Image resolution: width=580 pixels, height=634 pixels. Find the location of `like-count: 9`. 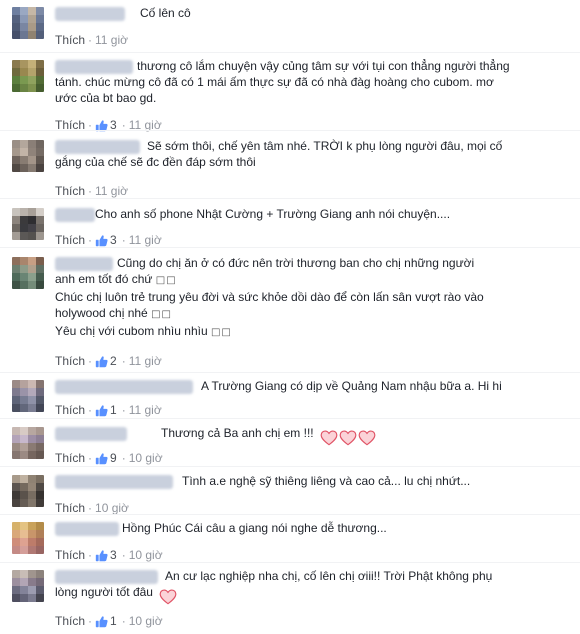

like-count: 9 is located at coordinates (107, 458).